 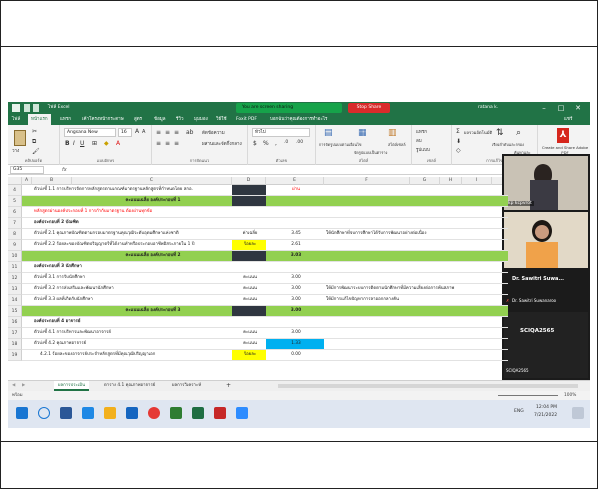 What do you see at coordinates (419, 140) in the screenshot?
I see `delete-cells-button: ลบ` at bounding box center [419, 140].